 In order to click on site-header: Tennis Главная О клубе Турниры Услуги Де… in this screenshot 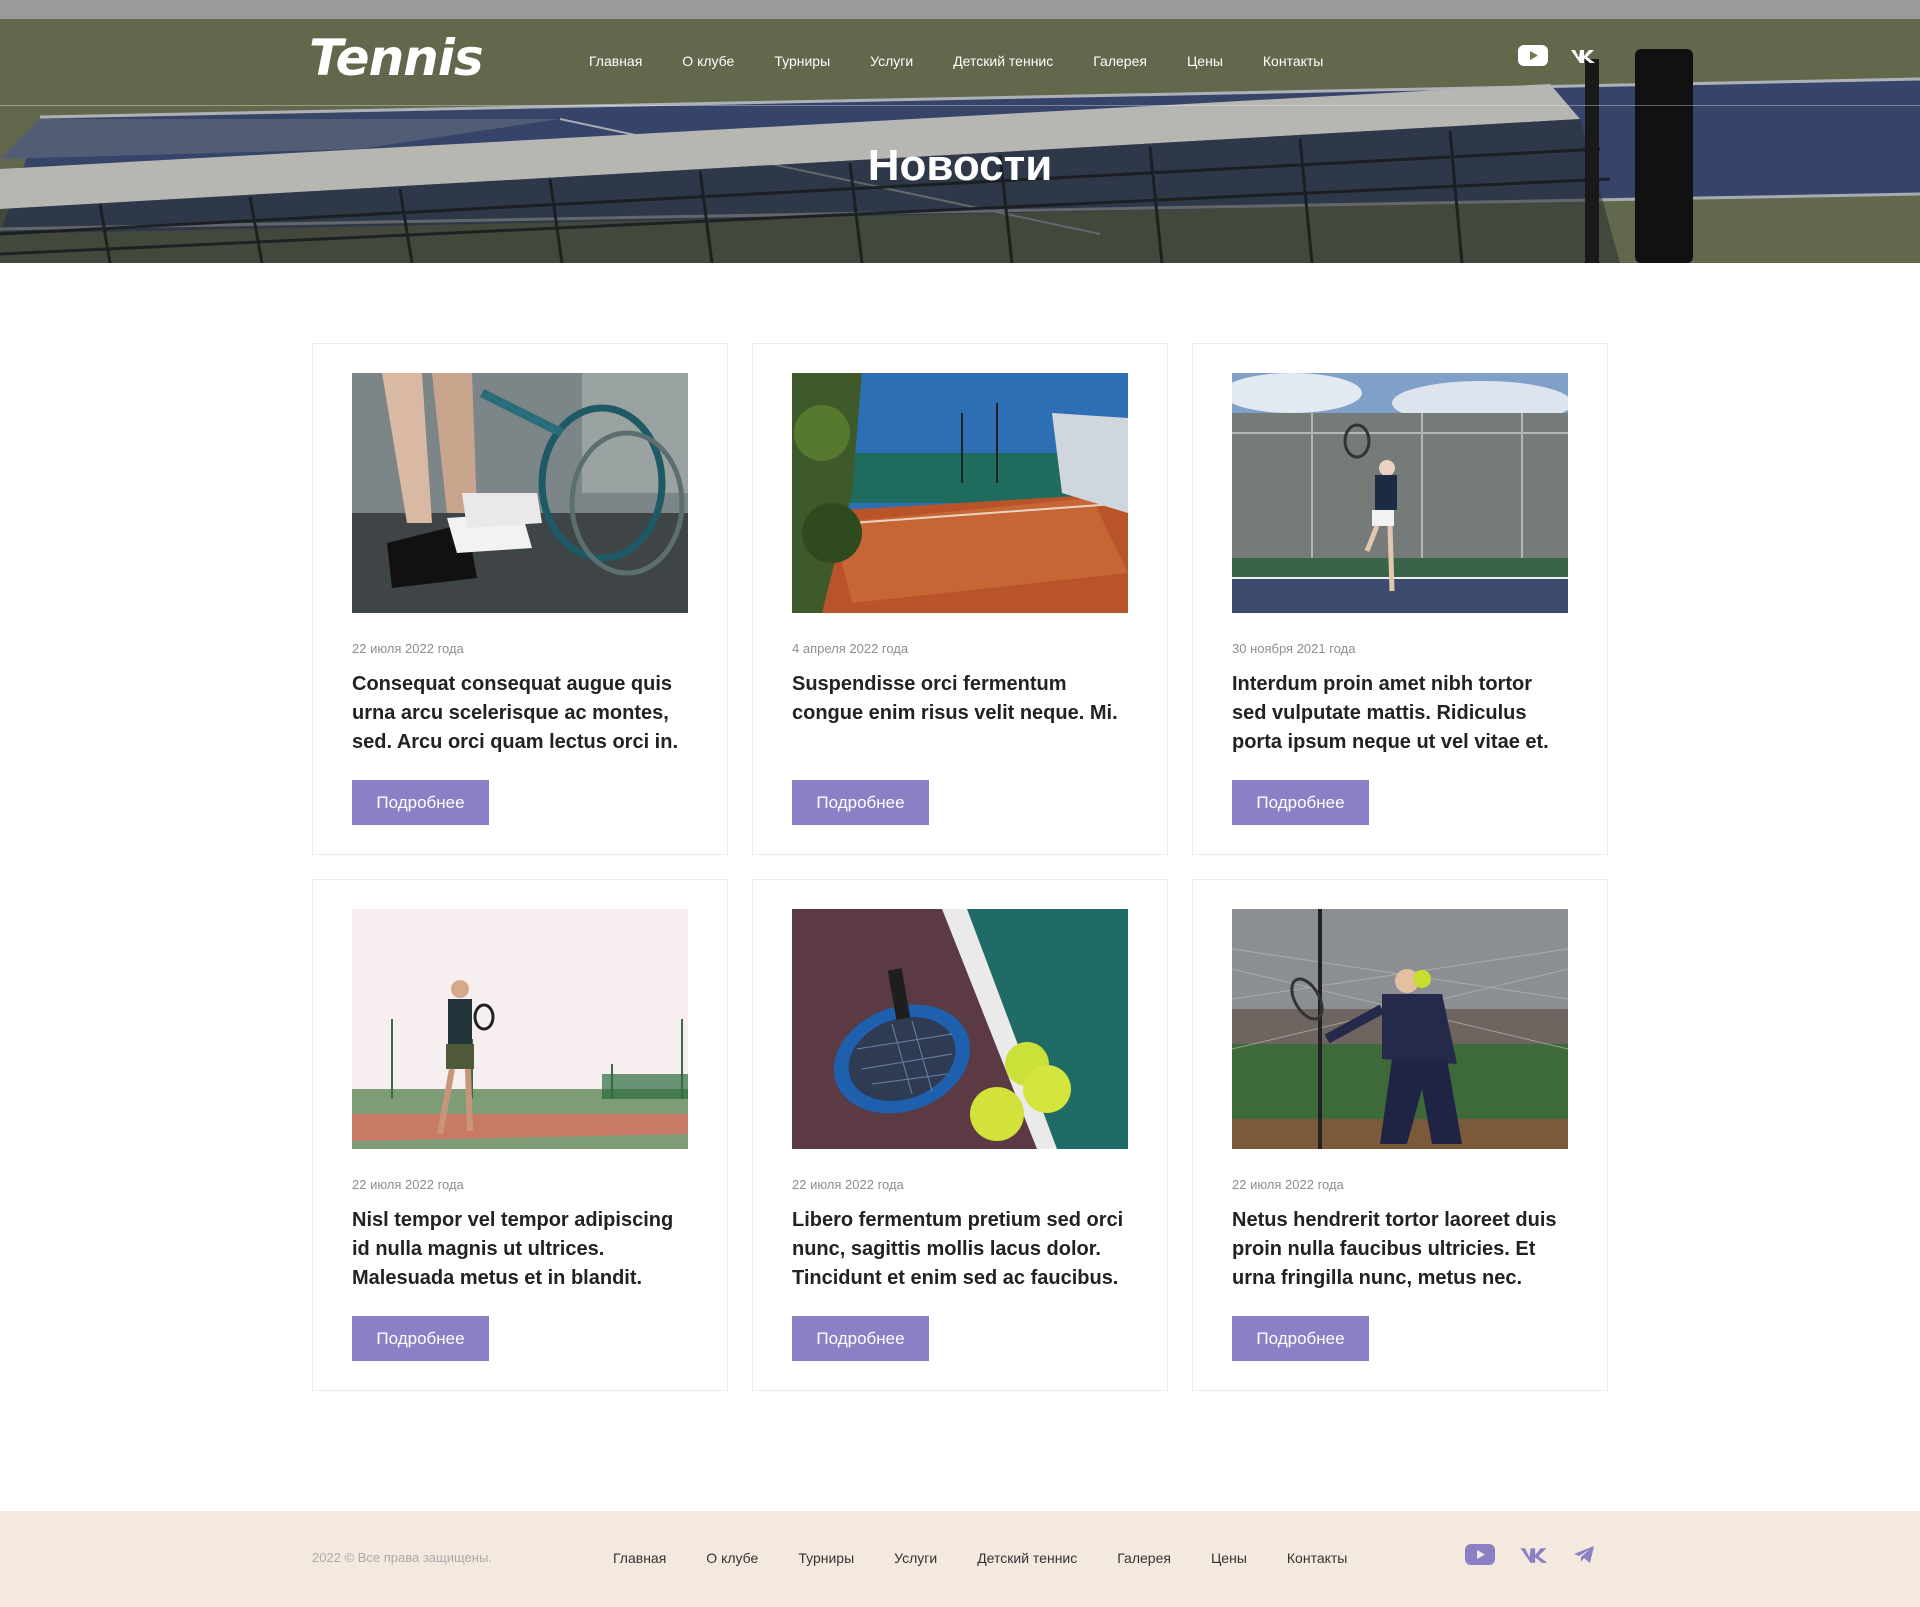, I will do `click(960, 62)`.